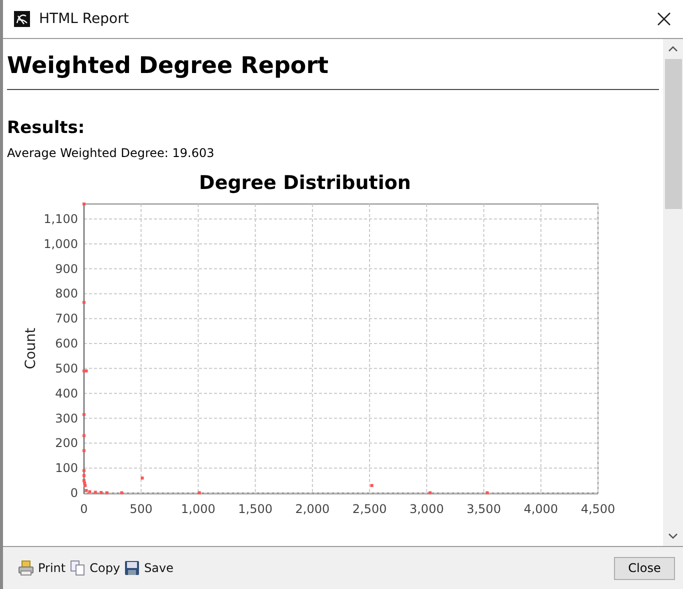  Describe the element at coordinates (141, 509) in the screenshot. I see `x-tick-label: 500` at that location.